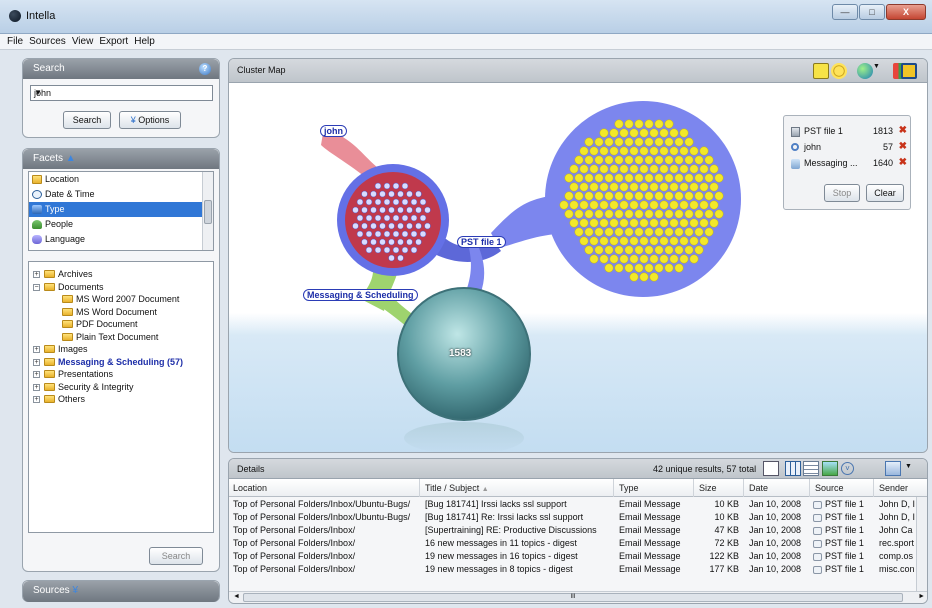  Describe the element at coordinates (121, 209) in the screenshot. I see `facet-item-type: Type` at that location.